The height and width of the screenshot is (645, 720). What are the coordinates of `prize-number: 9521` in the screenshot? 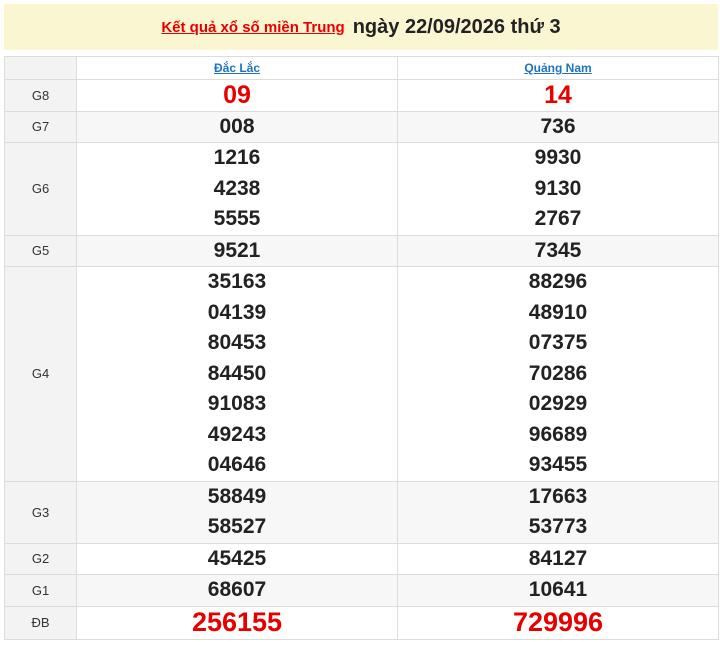 It's located at (237, 250).